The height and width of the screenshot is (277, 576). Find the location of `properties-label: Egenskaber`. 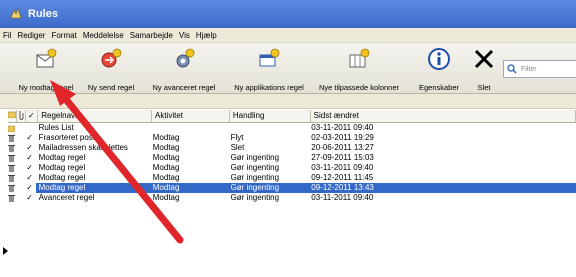

properties-label: Egenskaber is located at coordinates (439, 87).